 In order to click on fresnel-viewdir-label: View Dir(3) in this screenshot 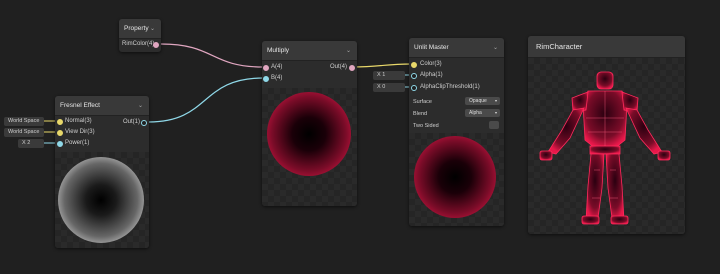, I will do `click(80, 132)`.